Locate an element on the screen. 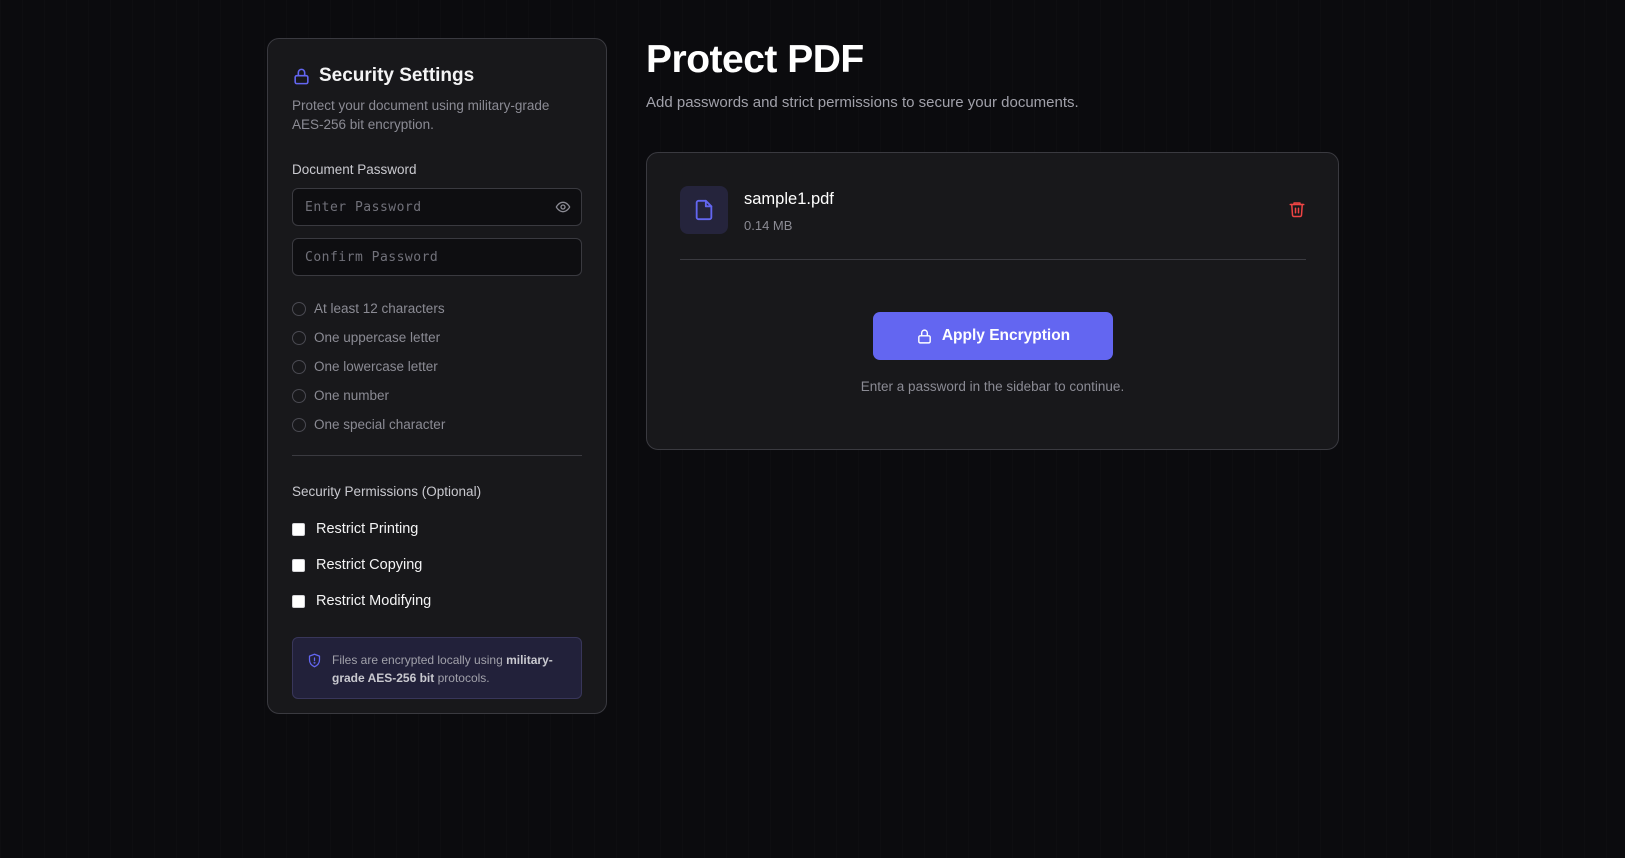  file-card-divider is located at coordinates (993, 259).